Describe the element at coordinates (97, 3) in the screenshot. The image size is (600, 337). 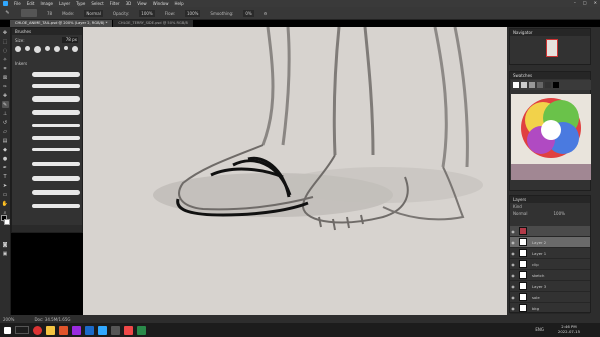
I see `menu-select: Select` at that location.